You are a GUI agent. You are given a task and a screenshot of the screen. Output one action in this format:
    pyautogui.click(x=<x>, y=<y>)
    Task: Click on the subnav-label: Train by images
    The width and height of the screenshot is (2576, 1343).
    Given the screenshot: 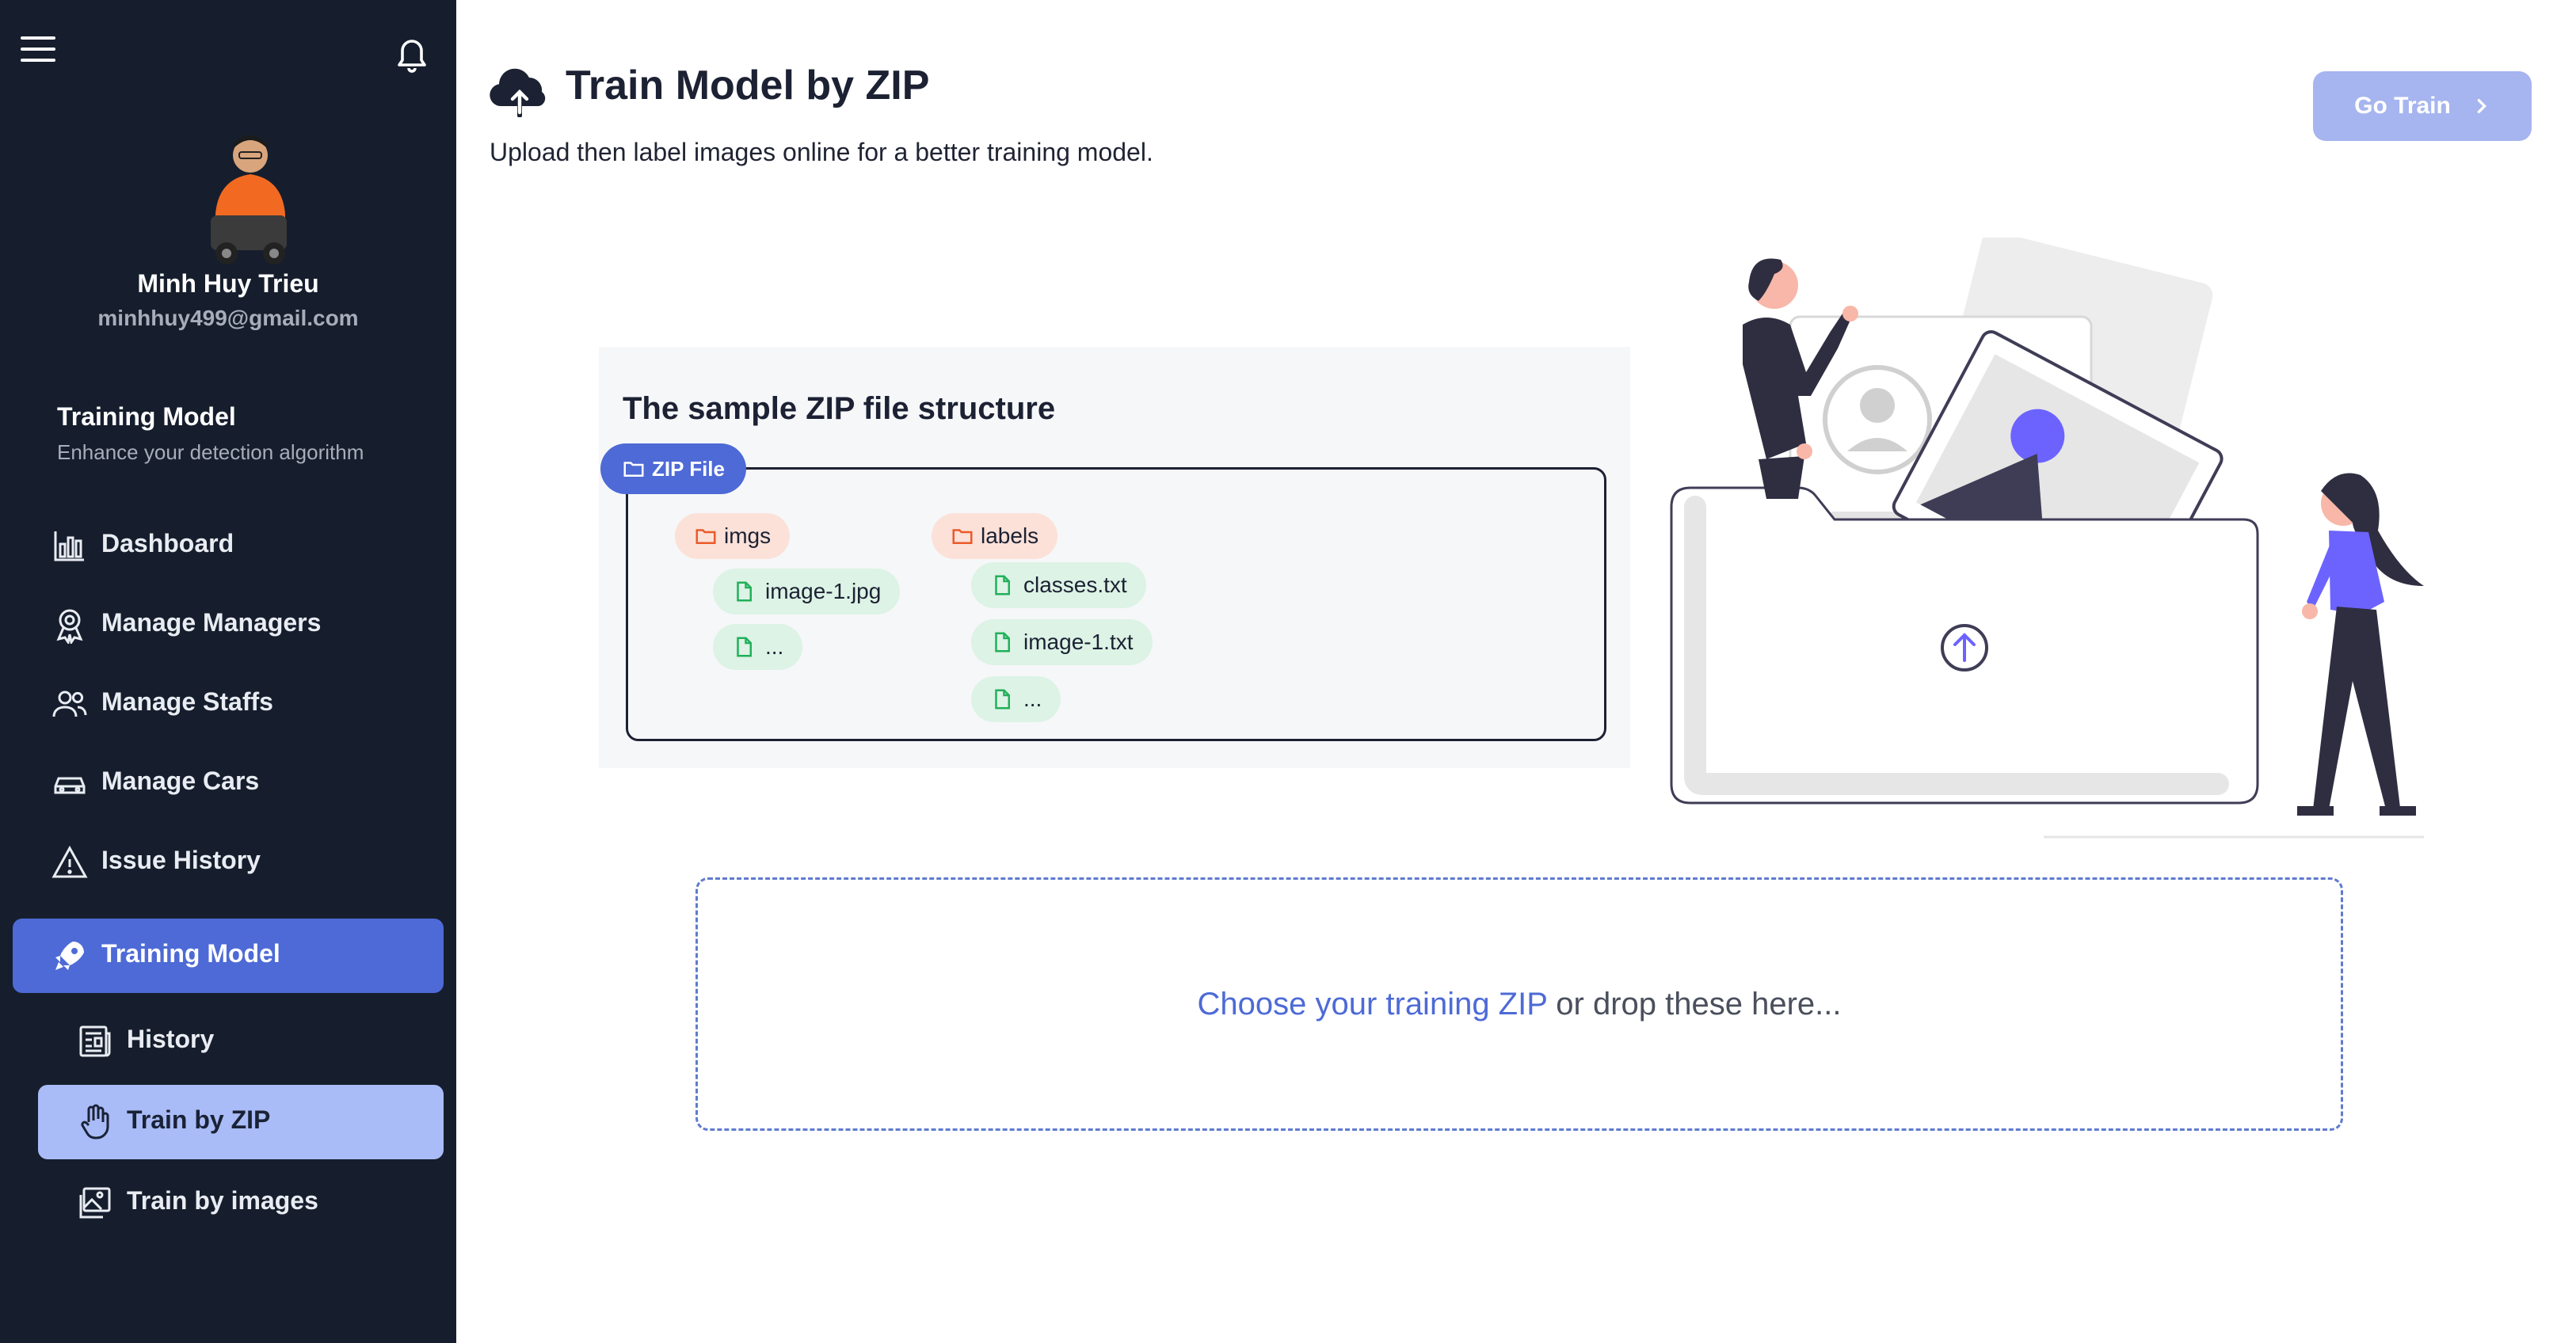 What is the action you would take?
    pyautogui.click(x=223, y=1200)
    